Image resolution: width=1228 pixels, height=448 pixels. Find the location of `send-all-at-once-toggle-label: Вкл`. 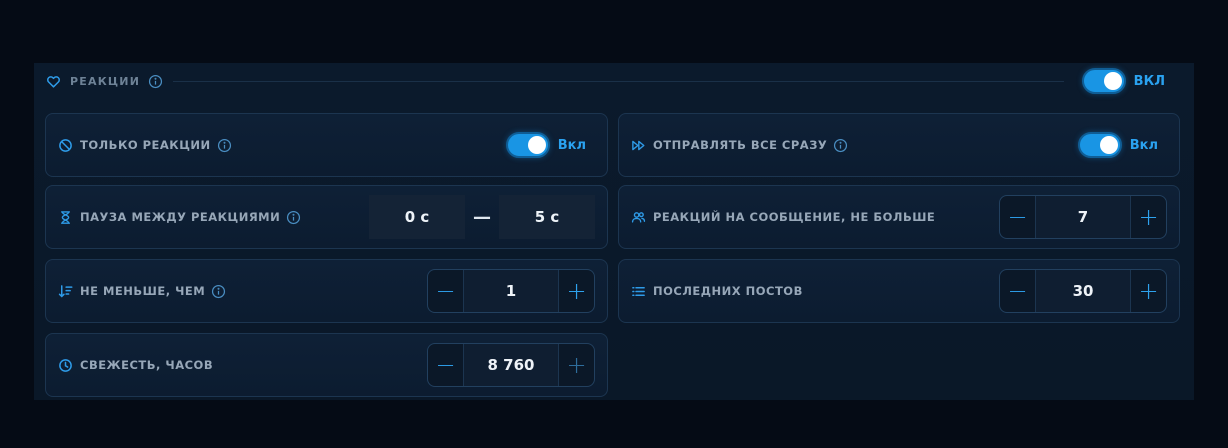

send-all-at-once-toggle-label: Вкл is located at coordinates (1143, 145).